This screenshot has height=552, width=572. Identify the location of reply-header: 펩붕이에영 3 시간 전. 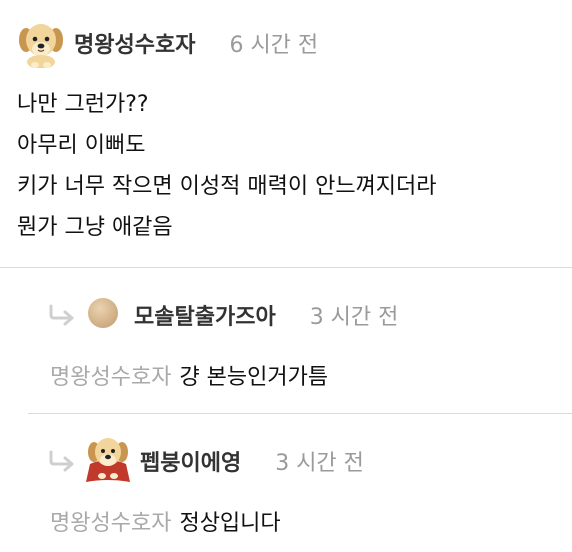
(206, 461).